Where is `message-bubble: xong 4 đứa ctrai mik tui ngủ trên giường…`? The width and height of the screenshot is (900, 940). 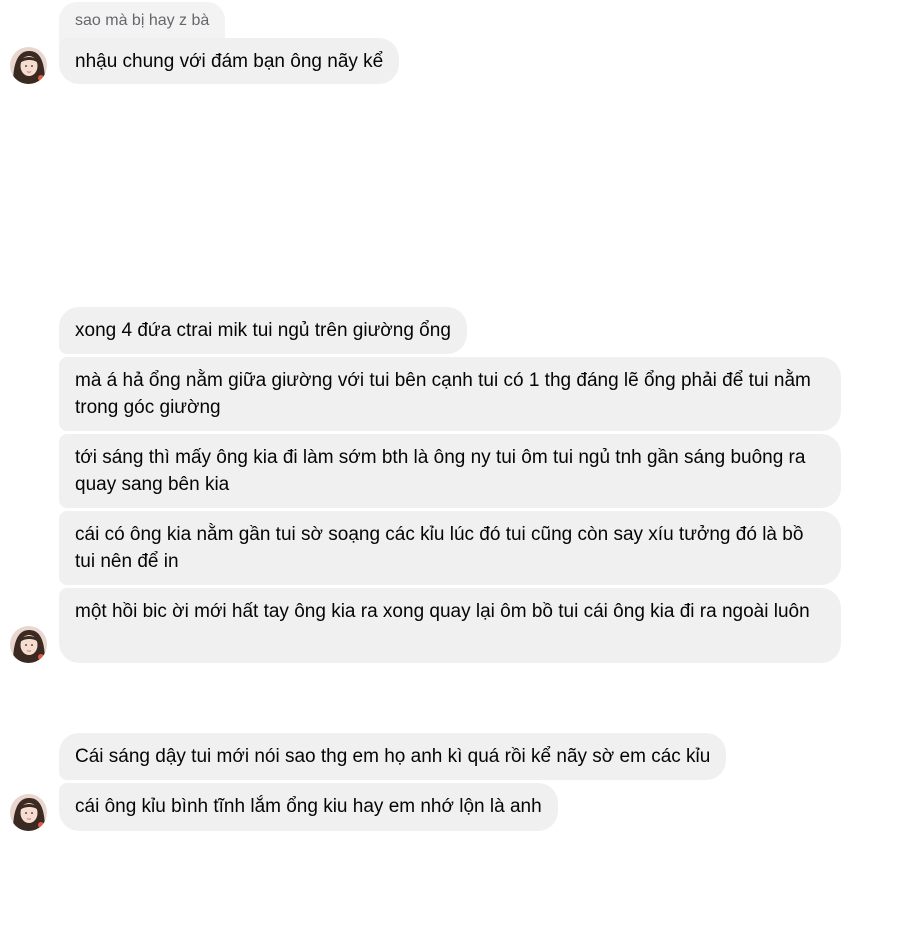 message-bubble: xong 4 đứa ctrai mik tui ngủ trên giường… is located at coordinates (263, 330).